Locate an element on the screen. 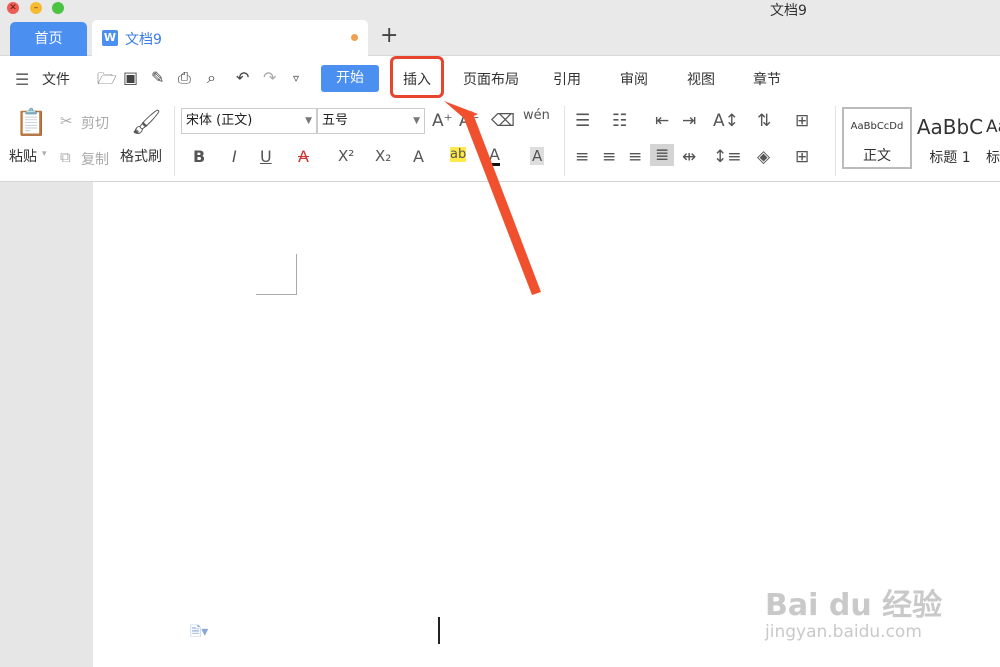 This screenshot has width=1000, height=667. new-tab-button: + is located at coordinates (389, 35).